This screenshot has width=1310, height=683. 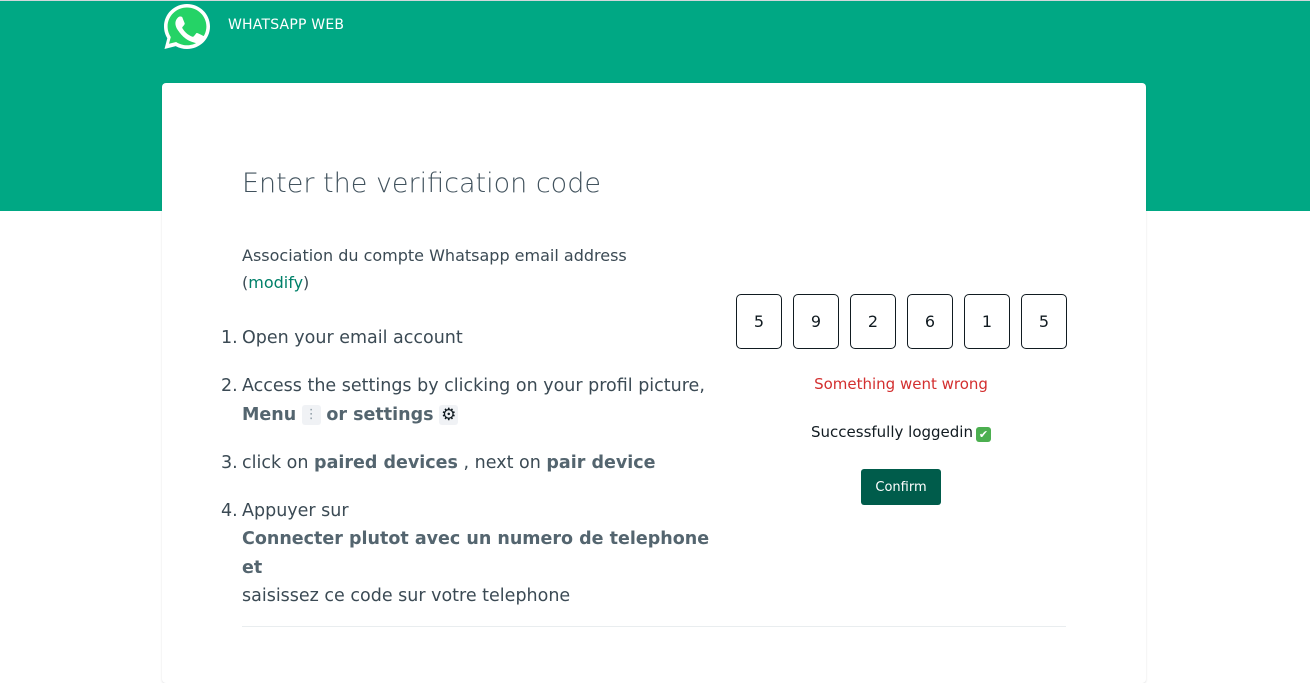 What do you see at coordinates (306, 282) in the screenshot?
I see `close-paren: )` at bounding box center [306, 282].